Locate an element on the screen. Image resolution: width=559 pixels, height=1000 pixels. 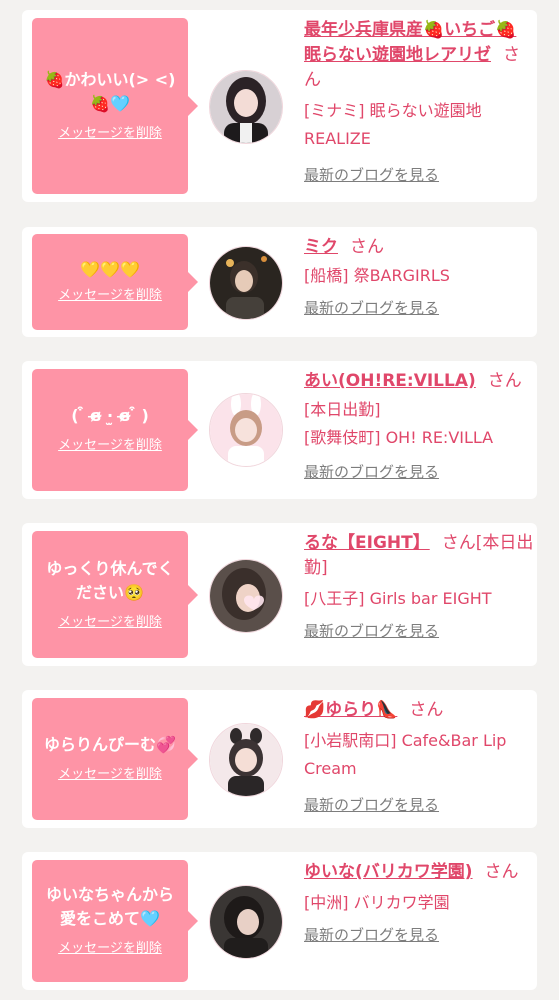
shop-info: [小岩駅南口] Cafe&Bar Lip Cream is located at coordinates (405, 754).